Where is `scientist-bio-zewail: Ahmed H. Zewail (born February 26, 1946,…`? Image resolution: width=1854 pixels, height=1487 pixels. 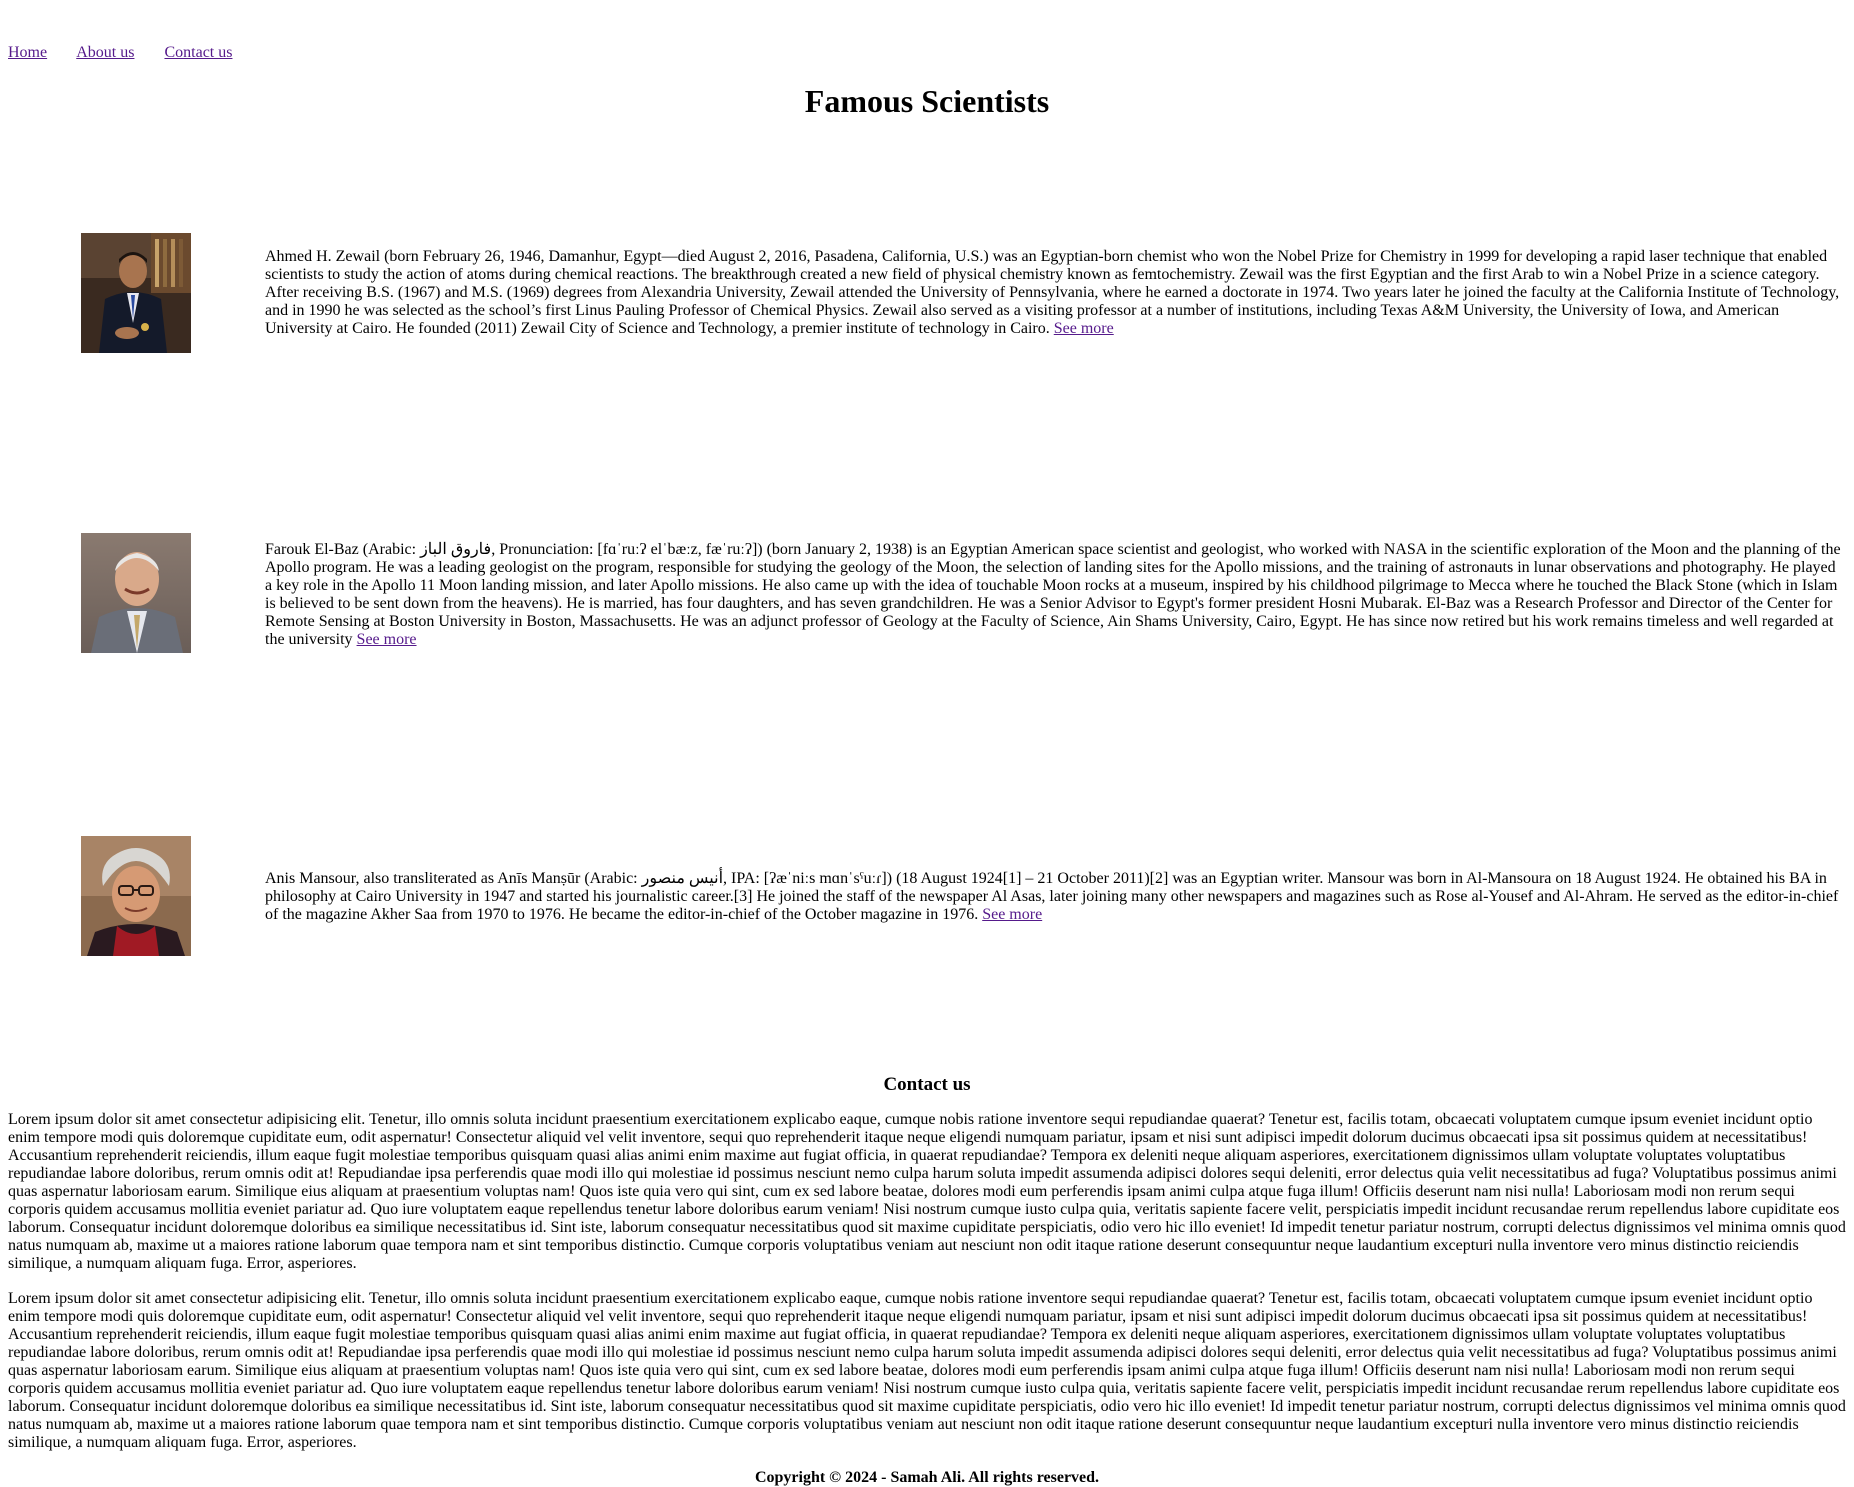 scientist-bio-zewail: Ahmed H. Zewail (born February 26, 1946,… is located at coordinates (1054, 293).